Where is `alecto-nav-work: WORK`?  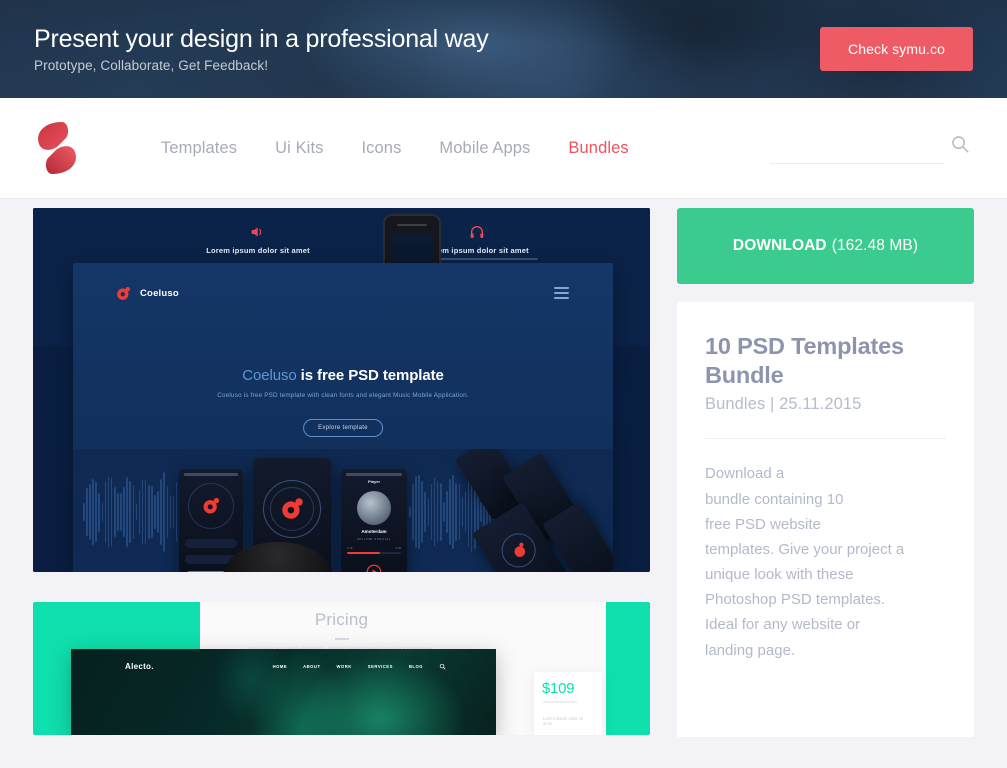
alecto-nav-work: WORK is located at coordinates (344, 666).